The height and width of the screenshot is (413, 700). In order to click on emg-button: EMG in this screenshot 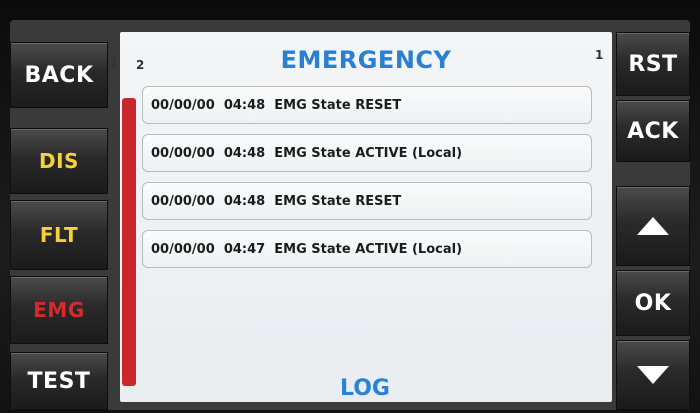, I will do `click(59, 310)`.